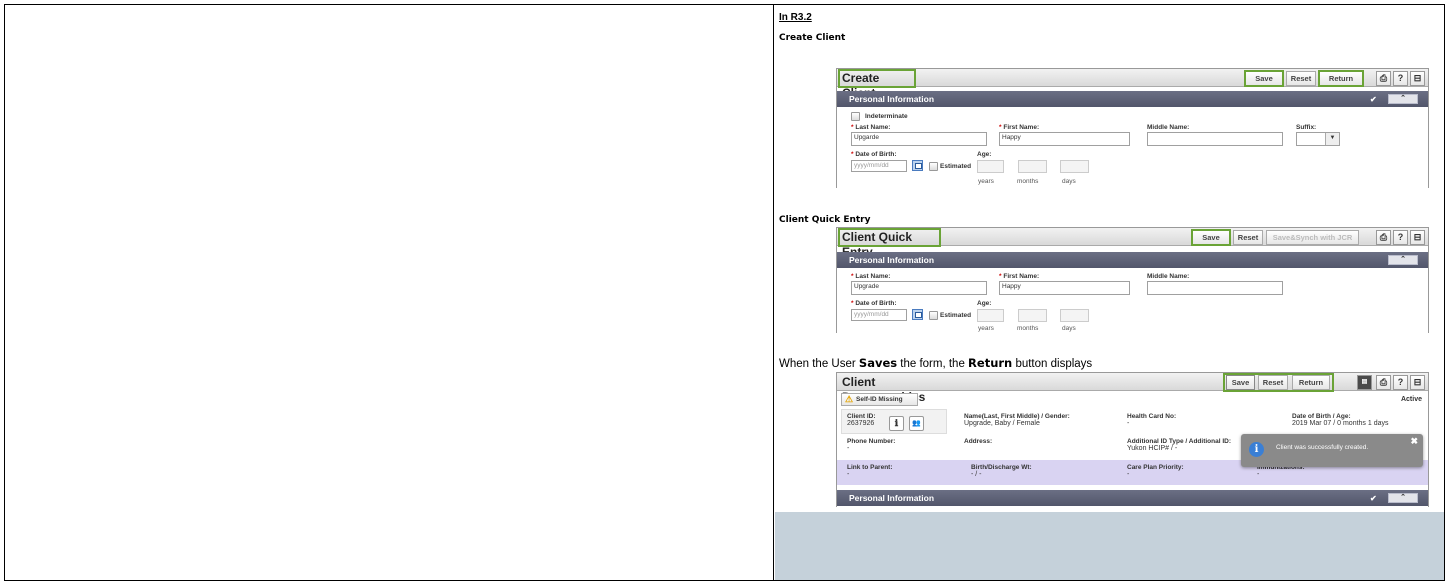 The height and width of the screenshot is (585, 1449). Describe the element at coordinates (1278, 382) in the screenshot. I see `highlight-box` at that location.